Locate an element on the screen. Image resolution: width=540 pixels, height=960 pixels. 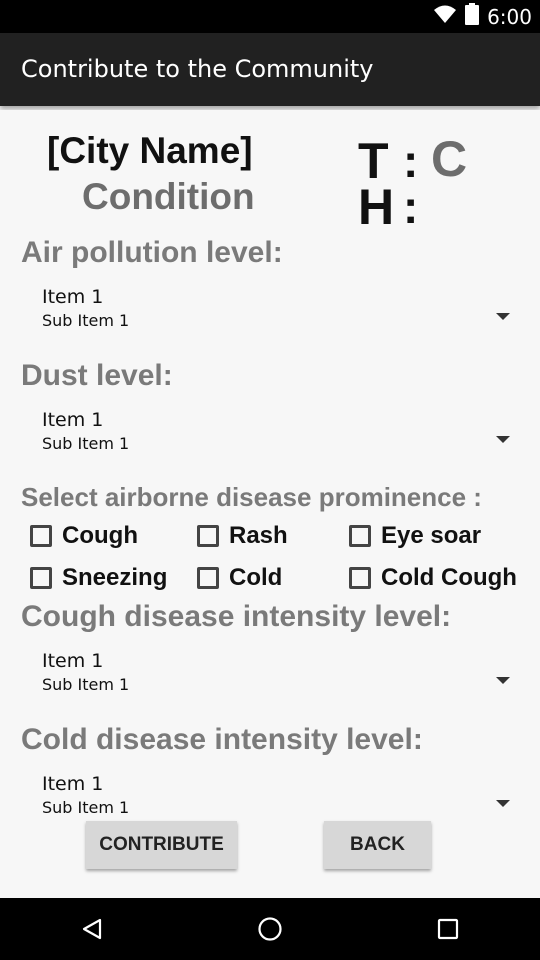
air-pollution-spinner: Item 1 Sub Item 1 is located at coordinates (281, 314).